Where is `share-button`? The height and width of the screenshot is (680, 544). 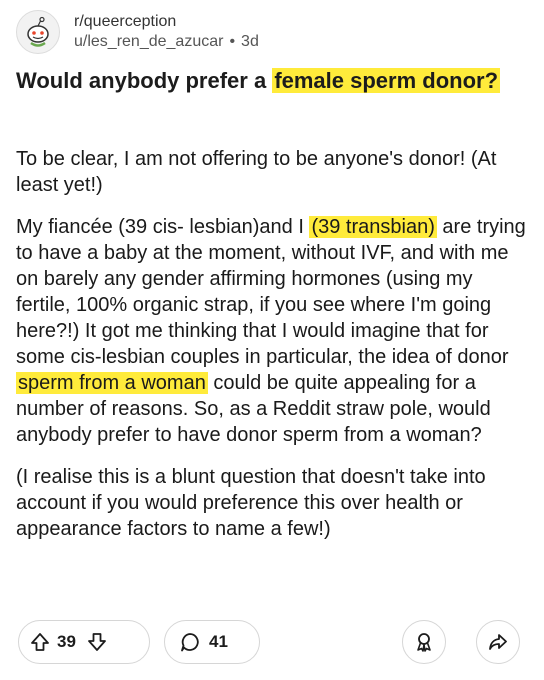
share-button is located at coordinates (498, 642).